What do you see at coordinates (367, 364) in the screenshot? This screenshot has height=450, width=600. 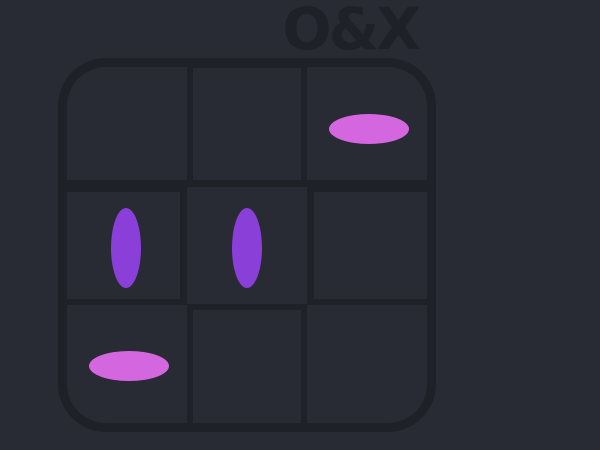 I see `board-cell-r3-c3` at bounding box center [367, 364].